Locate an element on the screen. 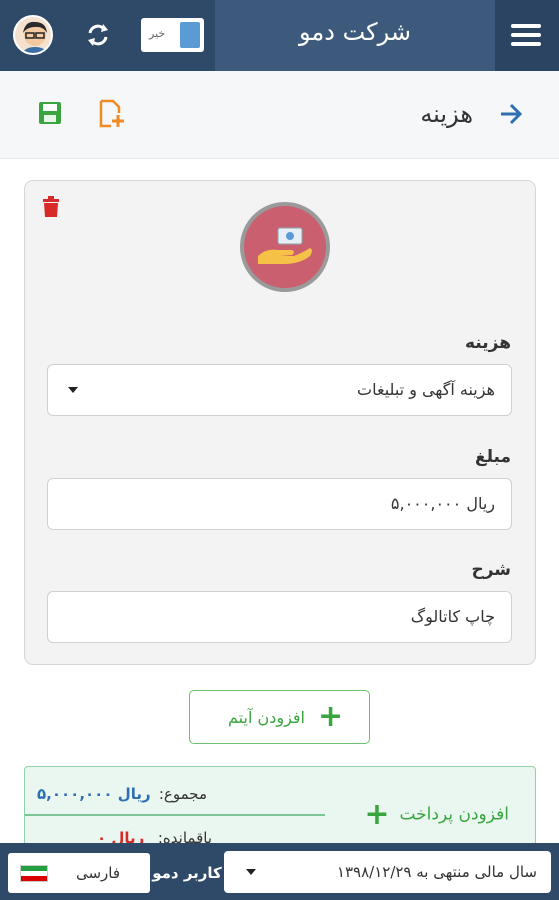  page-title: هزینه is located at coordinates (446, 114).